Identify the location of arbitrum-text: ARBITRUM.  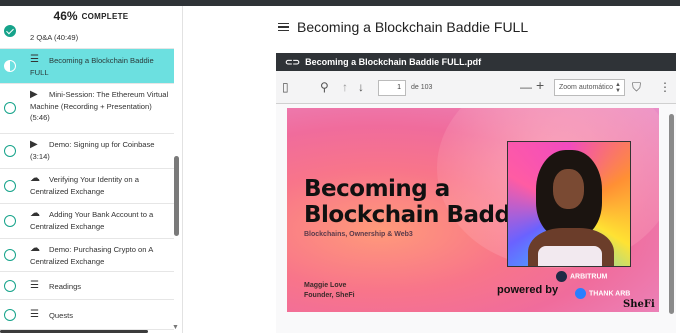
(589, 277).